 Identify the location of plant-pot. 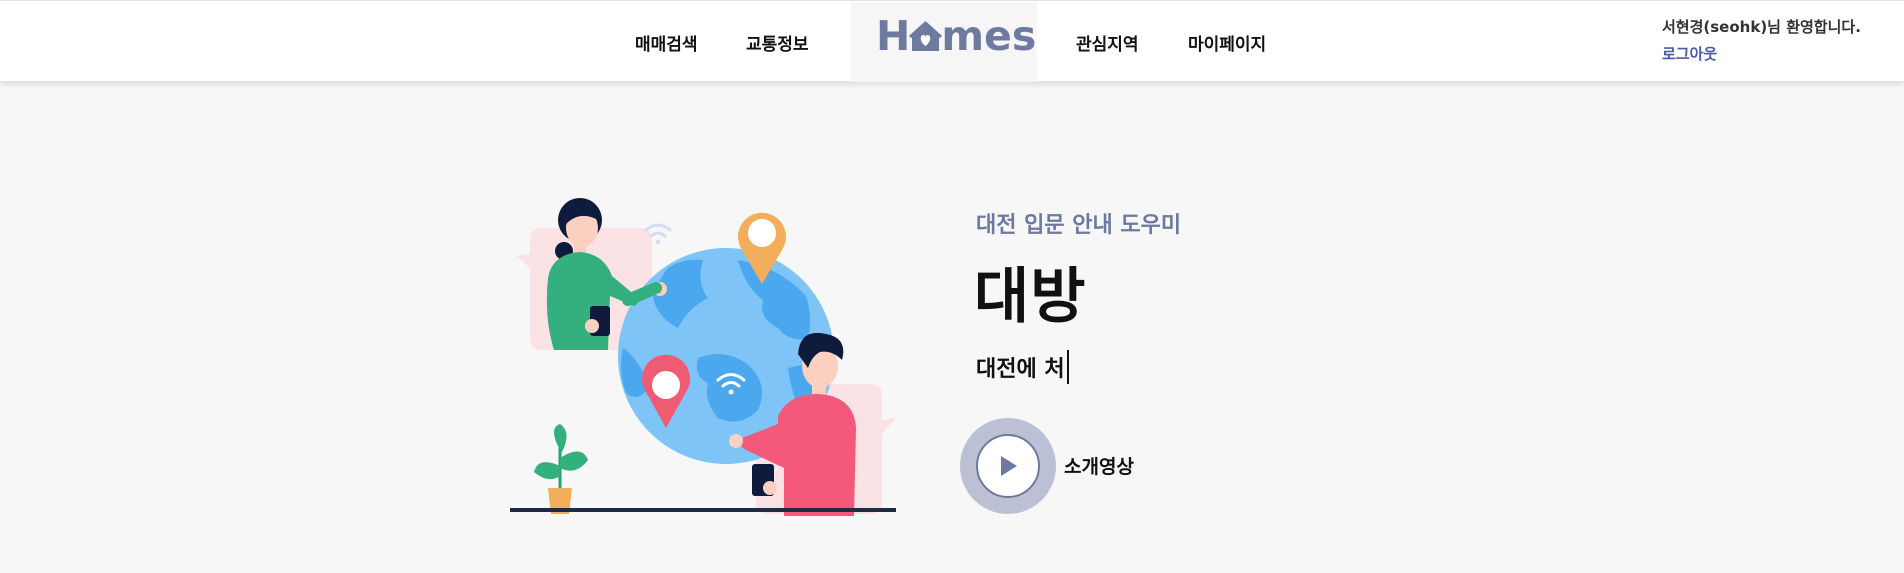
(561, 469).